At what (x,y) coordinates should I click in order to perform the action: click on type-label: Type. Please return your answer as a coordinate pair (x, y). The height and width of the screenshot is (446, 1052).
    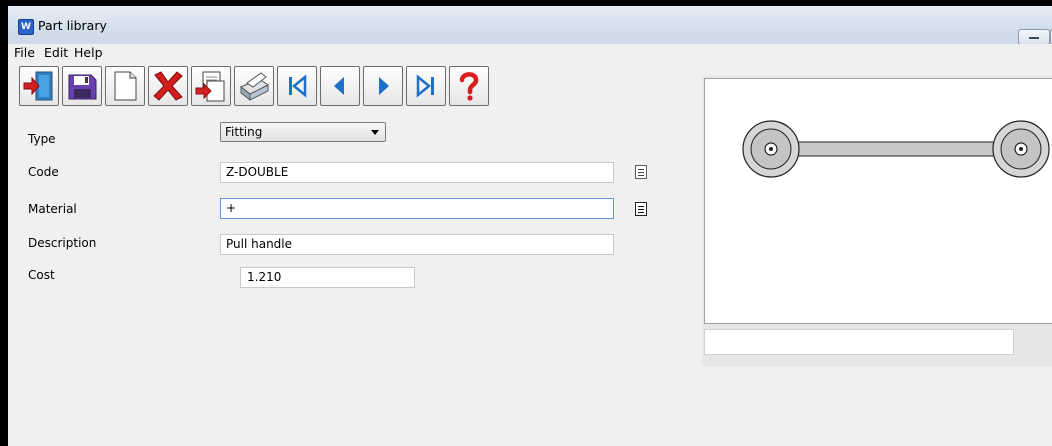
    Looking at the image, I should click on (42, 139).